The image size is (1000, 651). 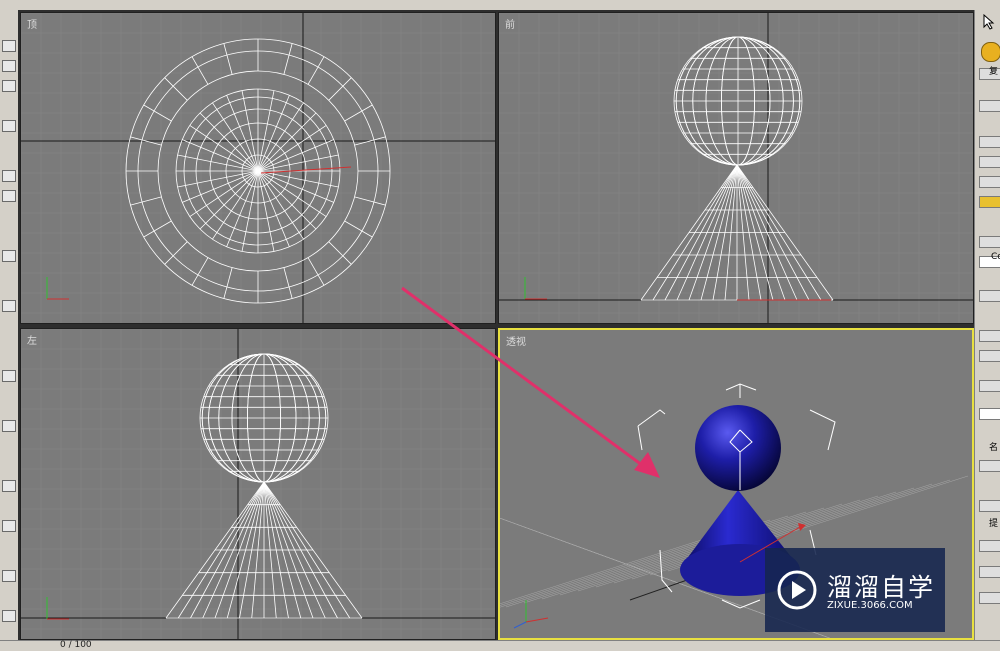 What do you see at coordinates (9, 46) in the screenshot?
I see `select-tool-button` at bounding box center [9, 46].